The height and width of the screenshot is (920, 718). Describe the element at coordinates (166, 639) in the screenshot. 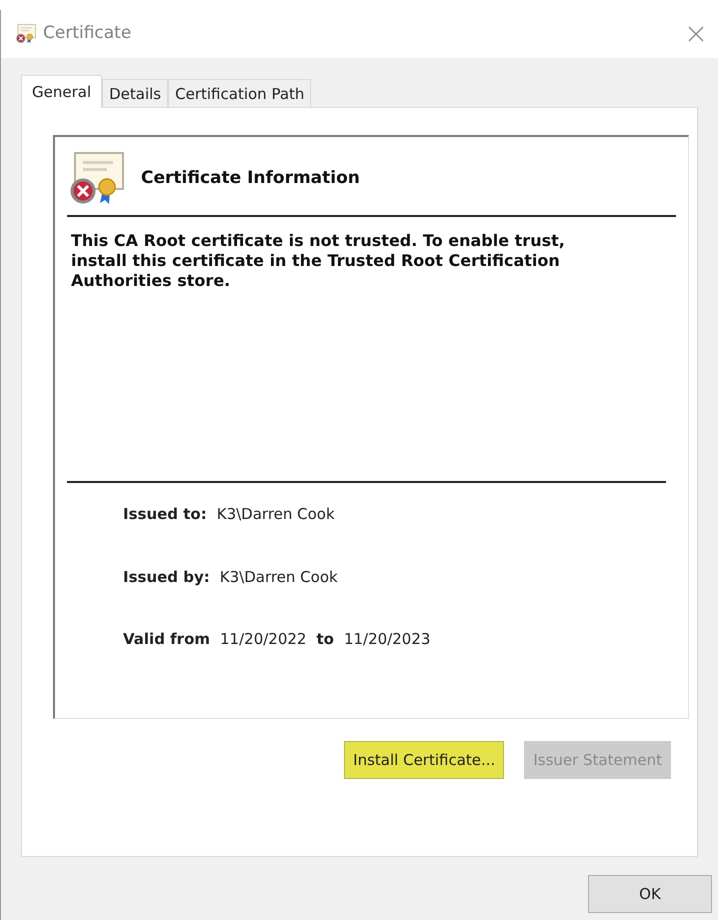

I see `field-label: Valid from` at that location.